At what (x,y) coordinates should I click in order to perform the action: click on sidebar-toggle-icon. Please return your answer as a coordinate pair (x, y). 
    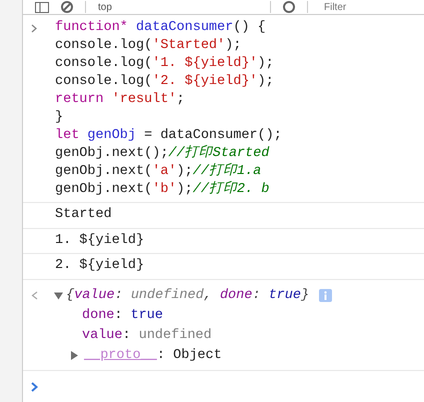
    Looking at the image, I should click on (42, 7).